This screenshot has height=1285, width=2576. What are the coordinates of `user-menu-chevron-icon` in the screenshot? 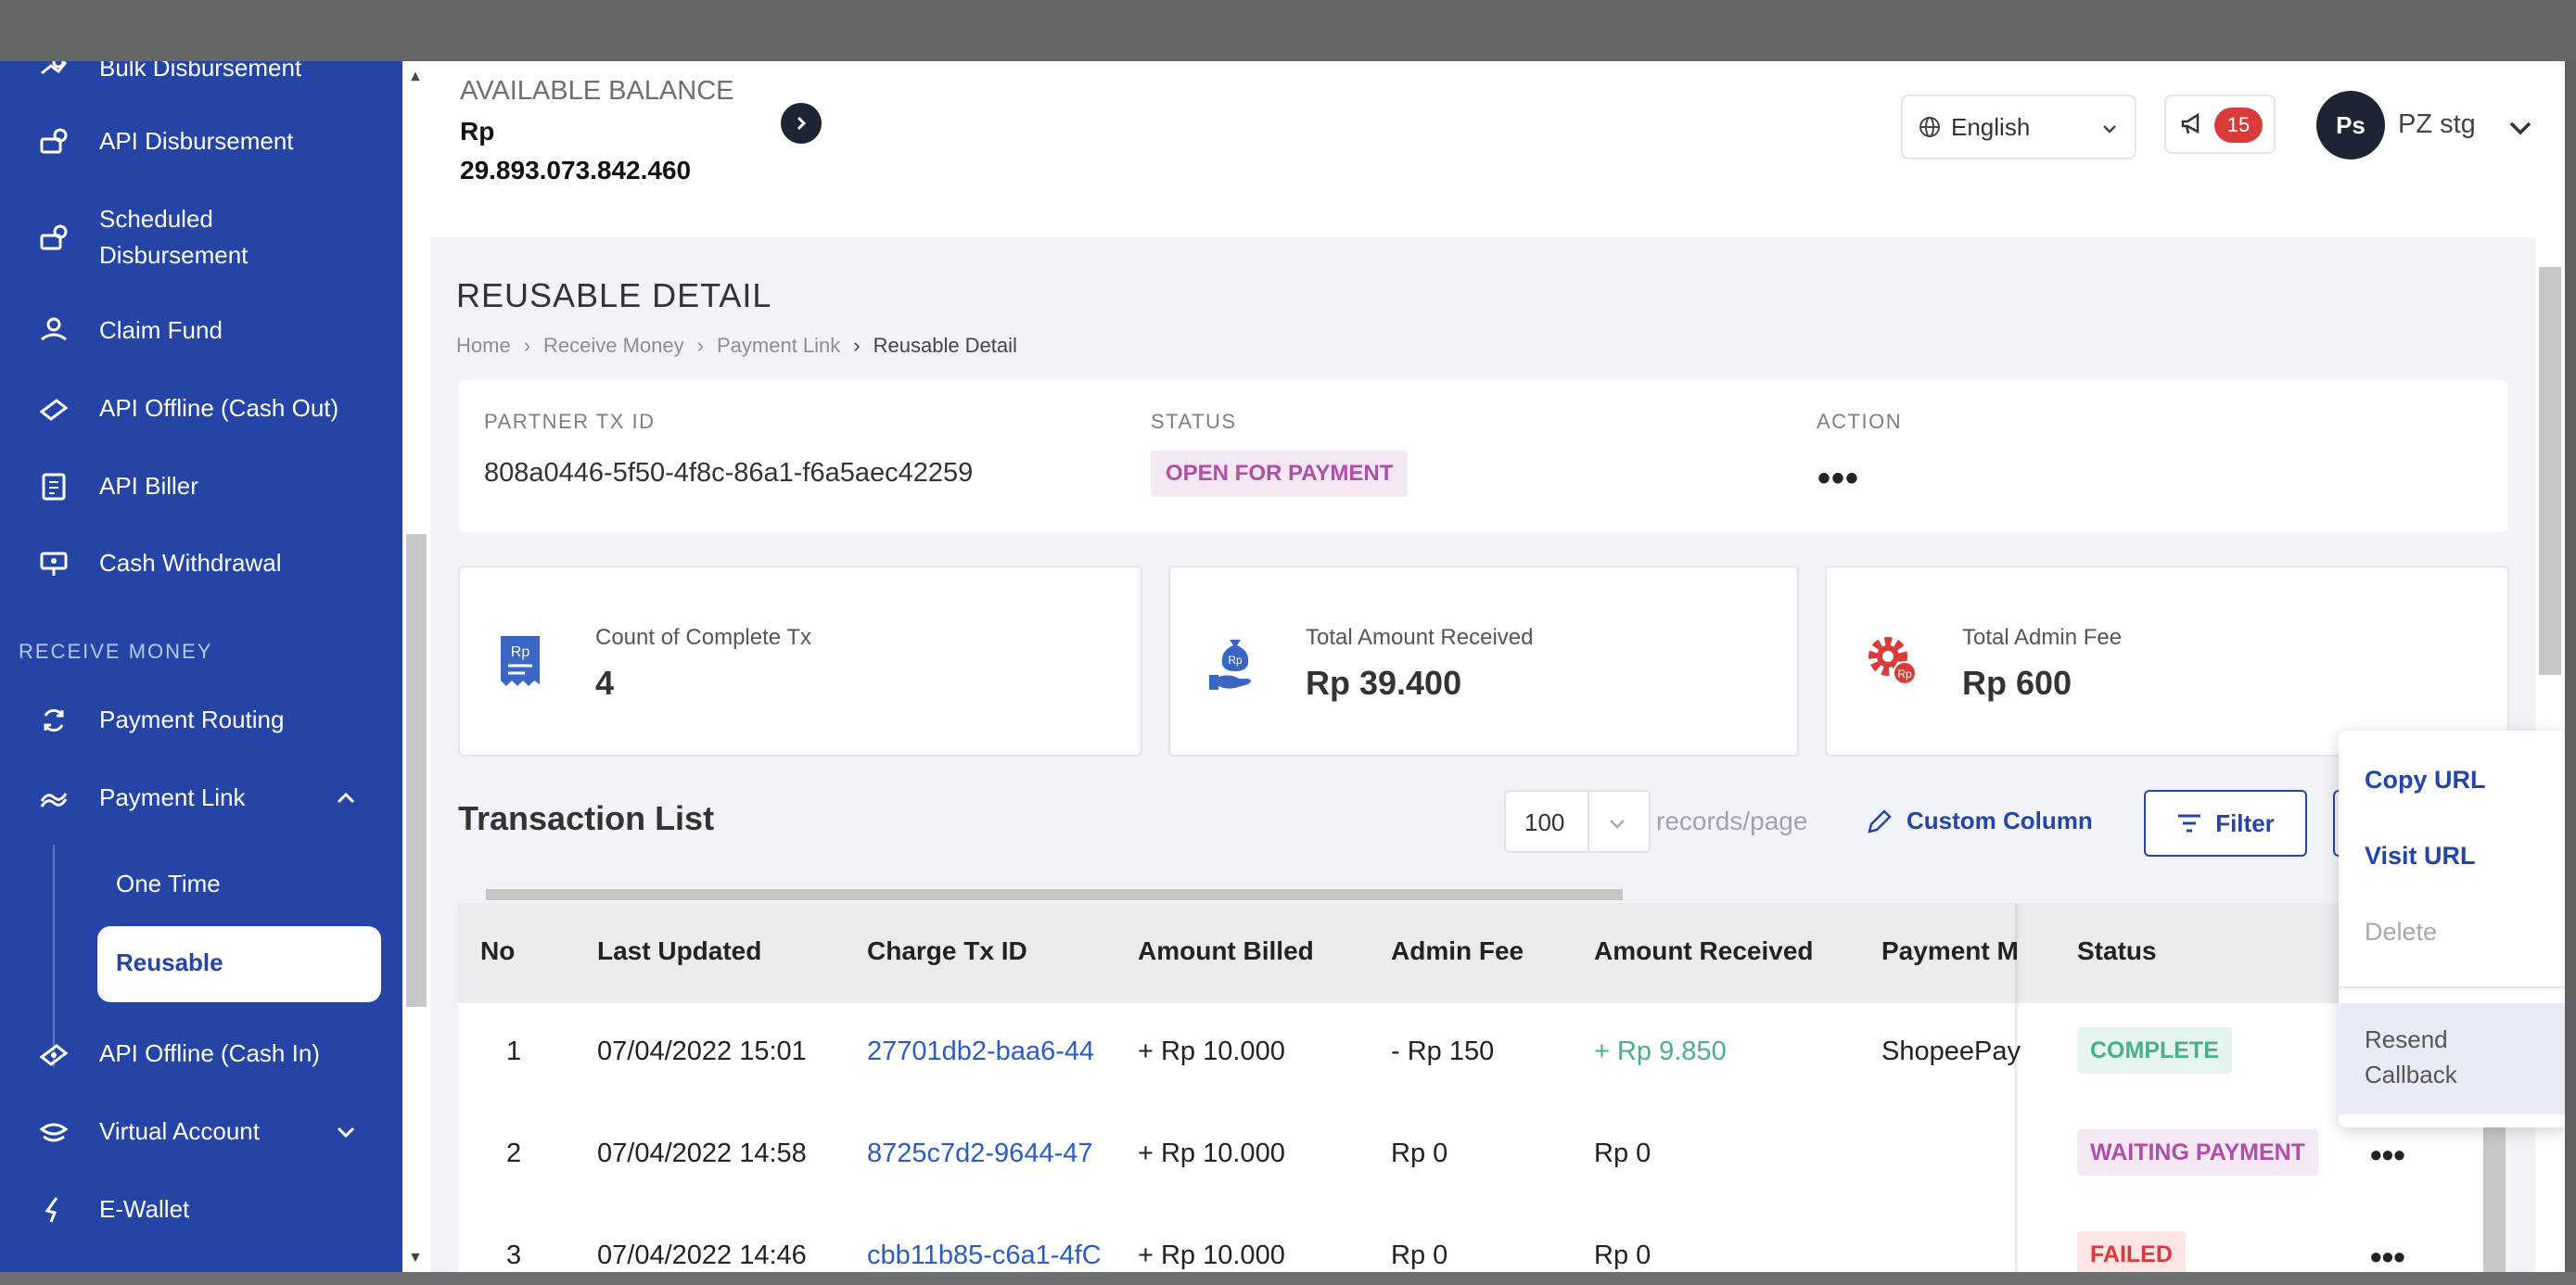 It's located at (2520, 128).